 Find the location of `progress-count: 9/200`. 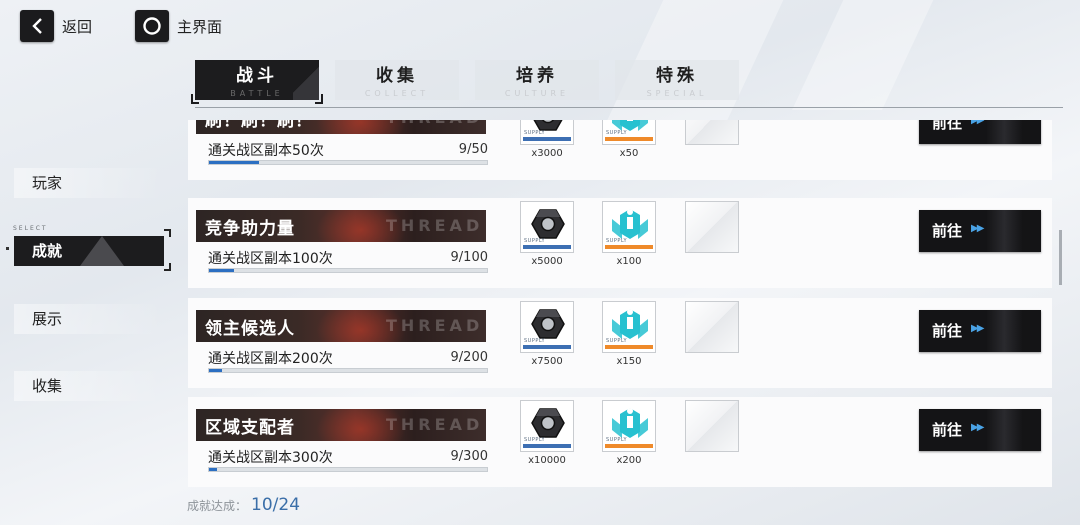

progress-count: 9/200 is located at coordinates (469, 357).